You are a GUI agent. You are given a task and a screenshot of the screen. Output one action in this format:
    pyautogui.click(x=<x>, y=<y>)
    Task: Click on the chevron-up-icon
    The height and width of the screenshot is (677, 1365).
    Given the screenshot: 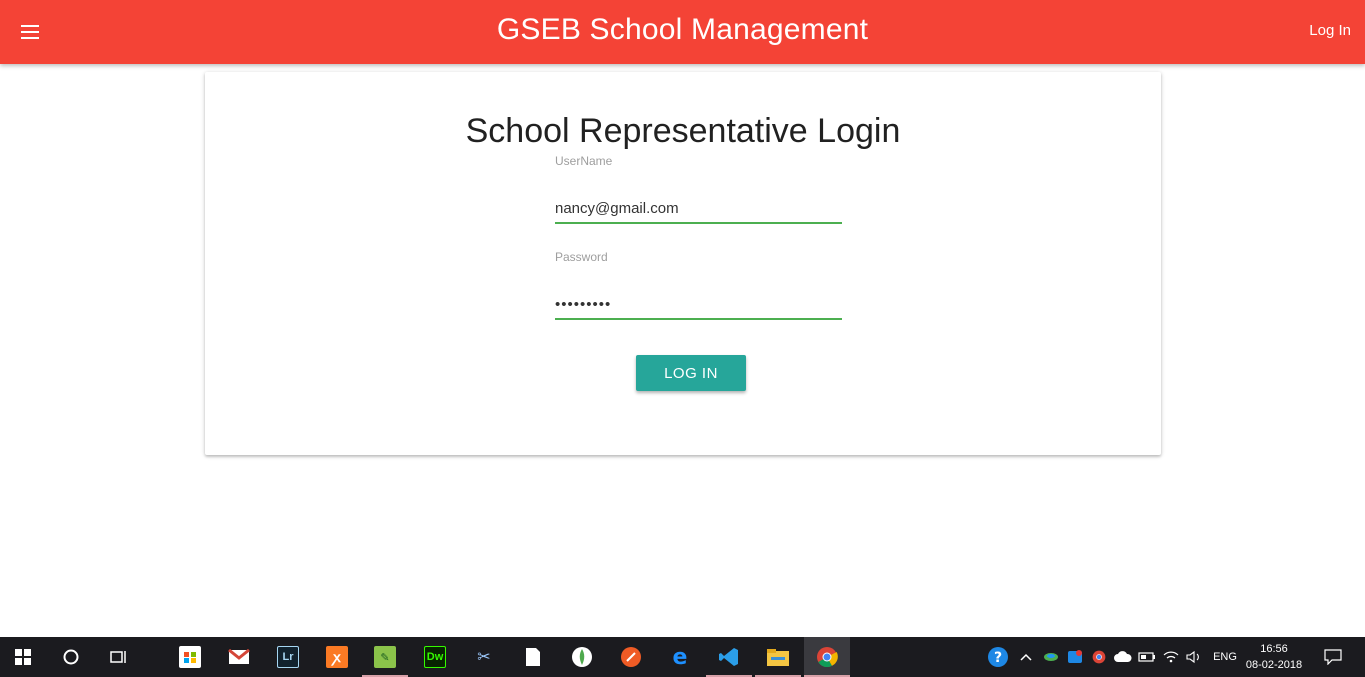 What is the action you would take?
    pyautogui.click(x=1026, y=657)
    